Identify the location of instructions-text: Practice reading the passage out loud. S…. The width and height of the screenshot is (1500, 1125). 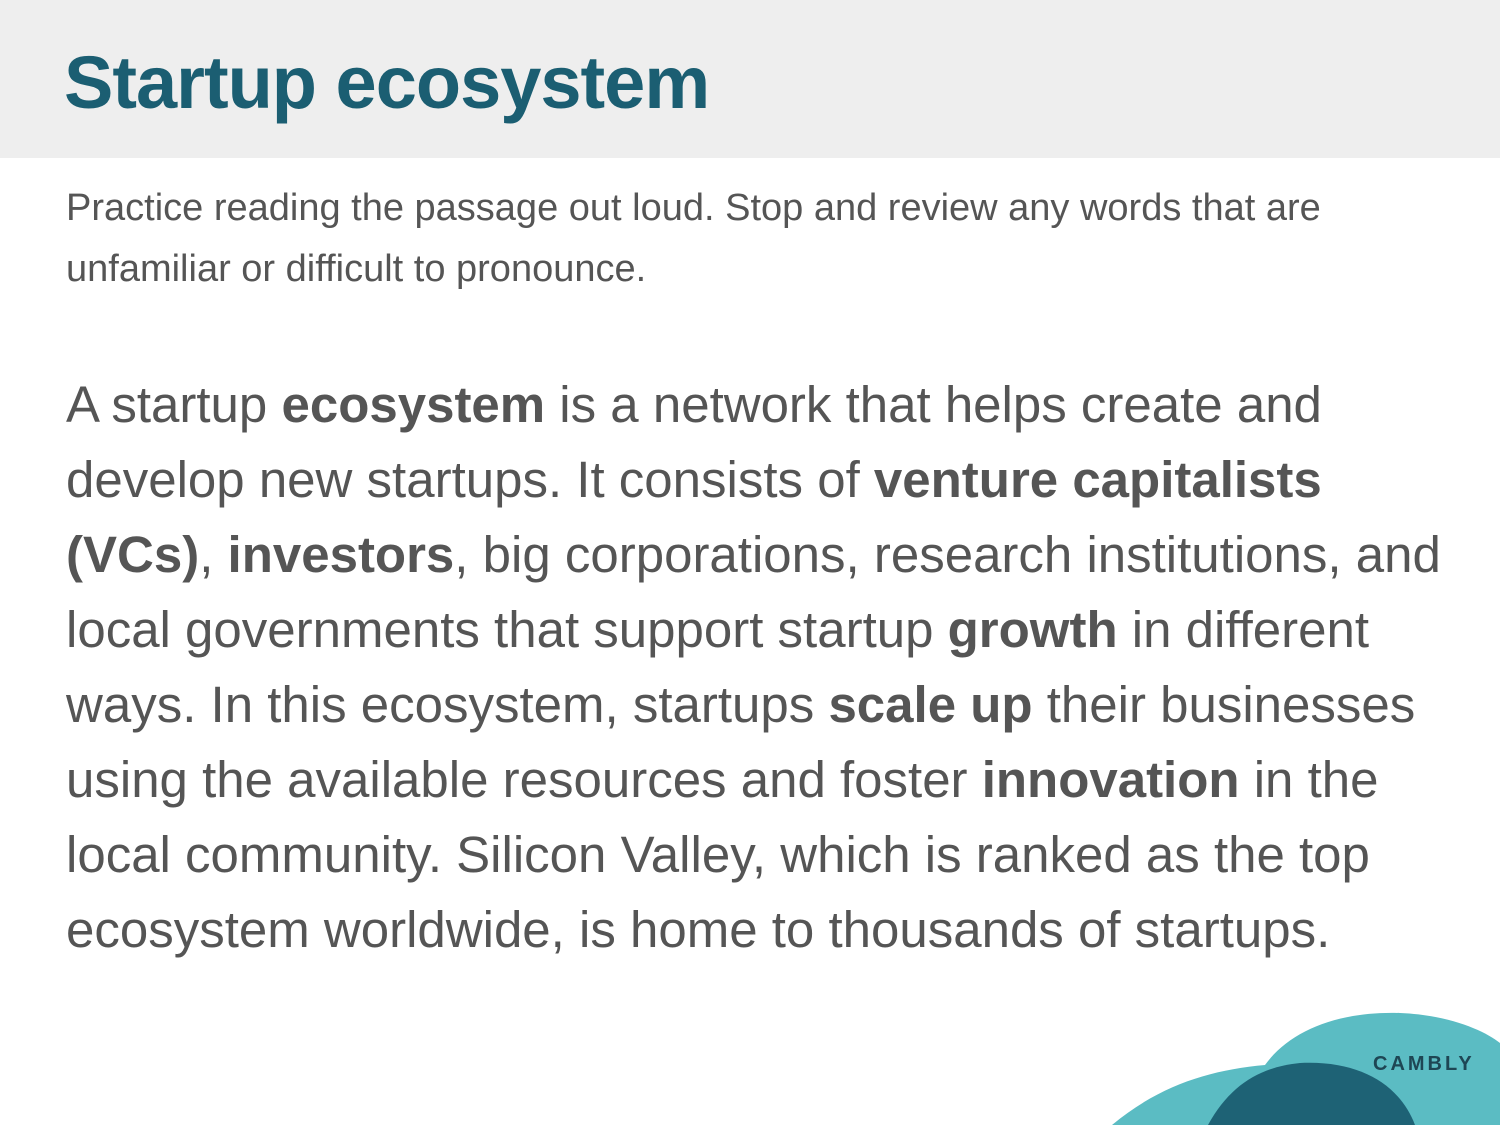
(693, 238).